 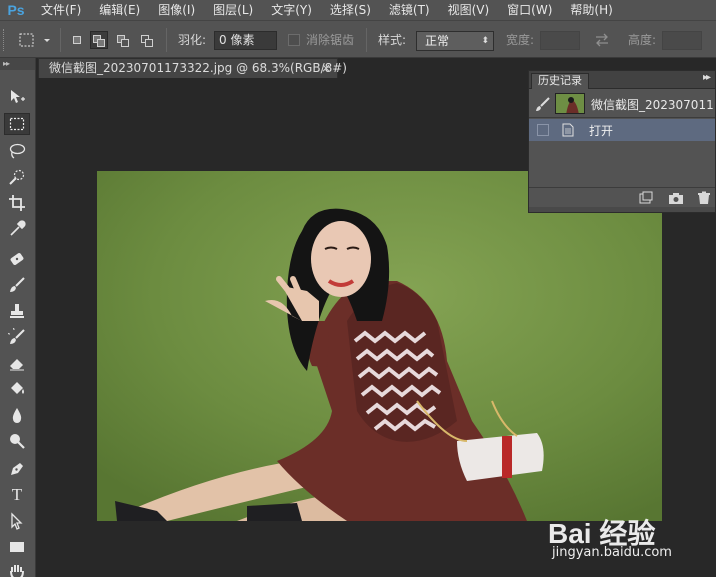 I want to click on options-bar: 羽化: 0 像素 消除锯齿 样式: 正常 ⬍ 宽度: 高度:, so click(x=358, y=39).